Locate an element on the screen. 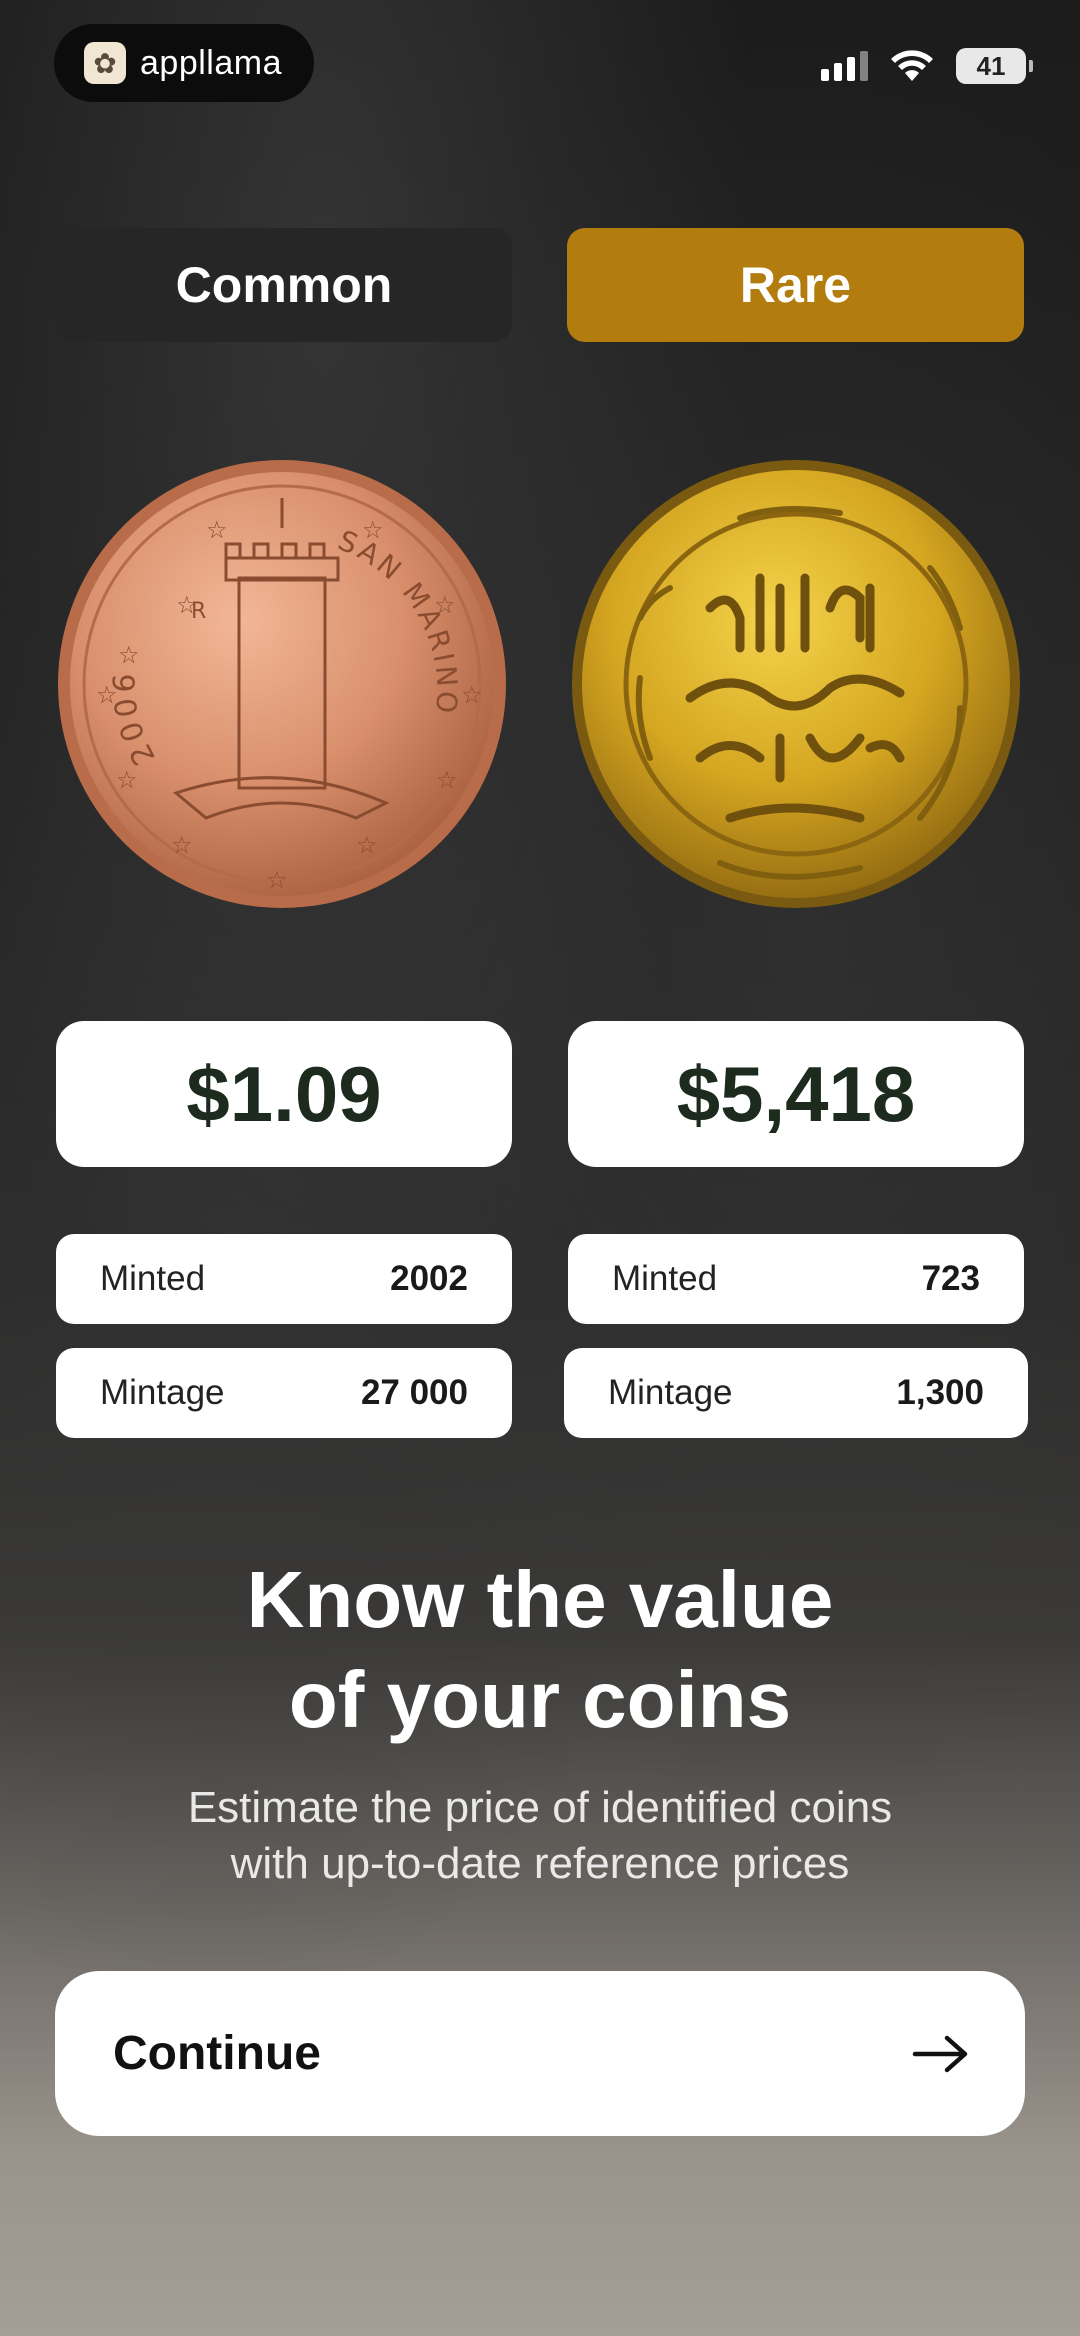 This screenshot has height=2336, width=1080. common-price: $1.09 is located at coordinates (284, 1093).